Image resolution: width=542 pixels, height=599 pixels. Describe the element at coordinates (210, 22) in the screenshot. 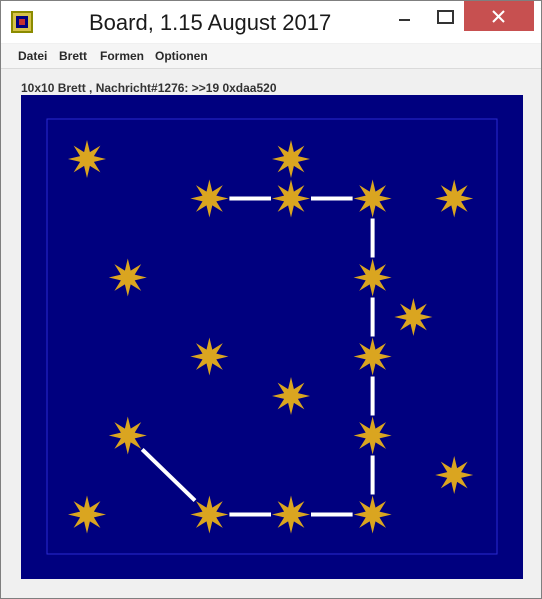

I see `window-title: Board, 1.15 August 2017` at that location.